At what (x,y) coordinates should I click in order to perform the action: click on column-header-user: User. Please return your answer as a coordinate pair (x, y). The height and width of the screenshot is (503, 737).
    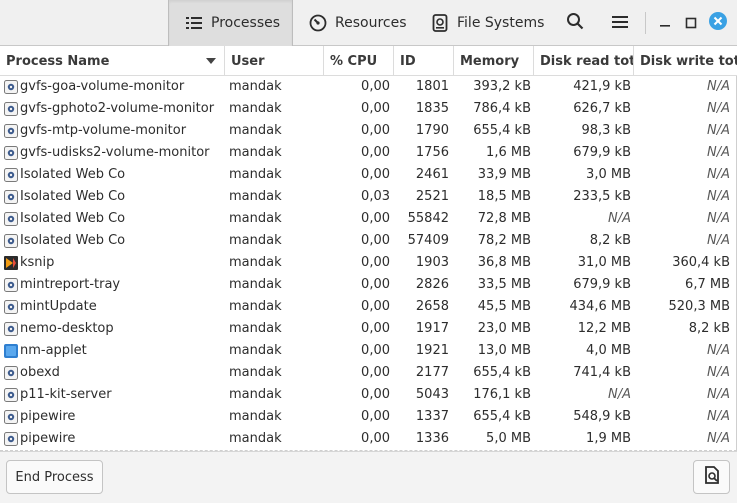
    Looking at the image, I should click on (274, 61).